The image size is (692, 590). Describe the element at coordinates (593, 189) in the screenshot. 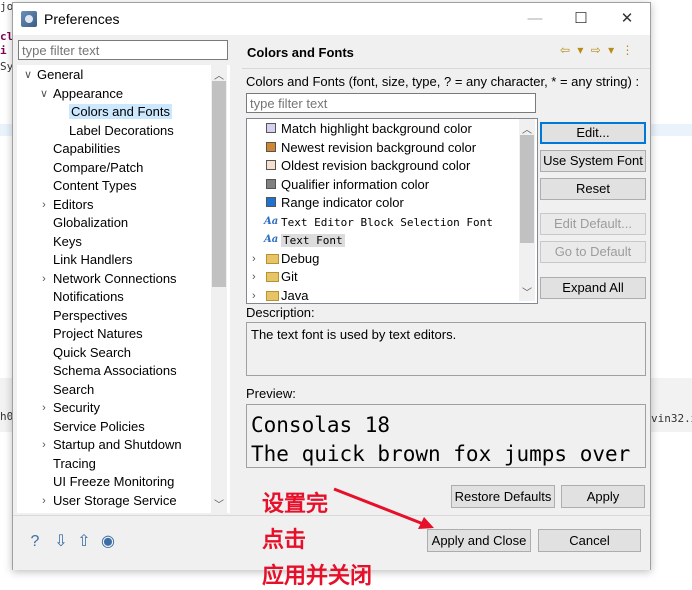

I see `reset-button: Reset` at that location.